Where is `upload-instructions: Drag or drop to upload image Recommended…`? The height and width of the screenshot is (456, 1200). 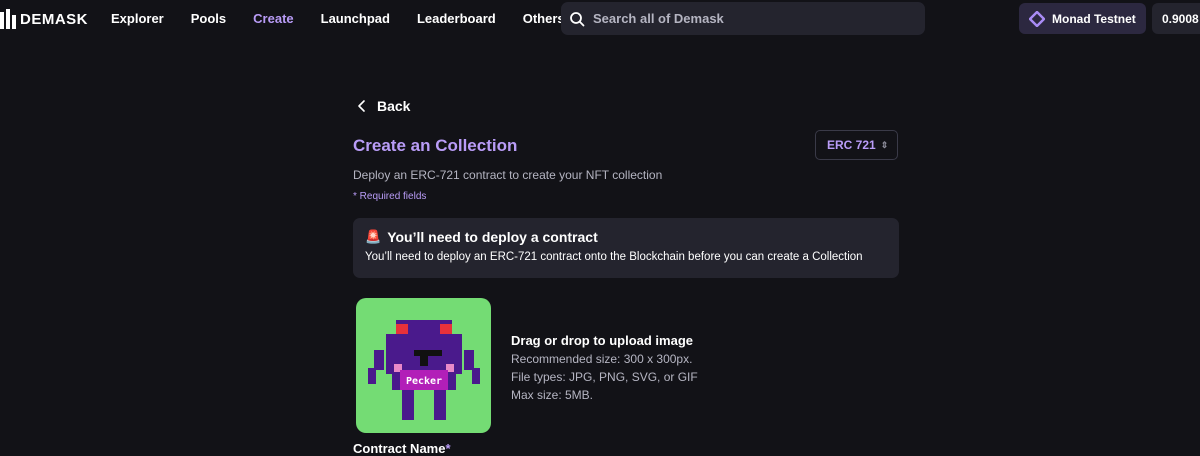 upload-instructions: Drag or drop to upload image Recommended… is located at coordinates (604, 368).